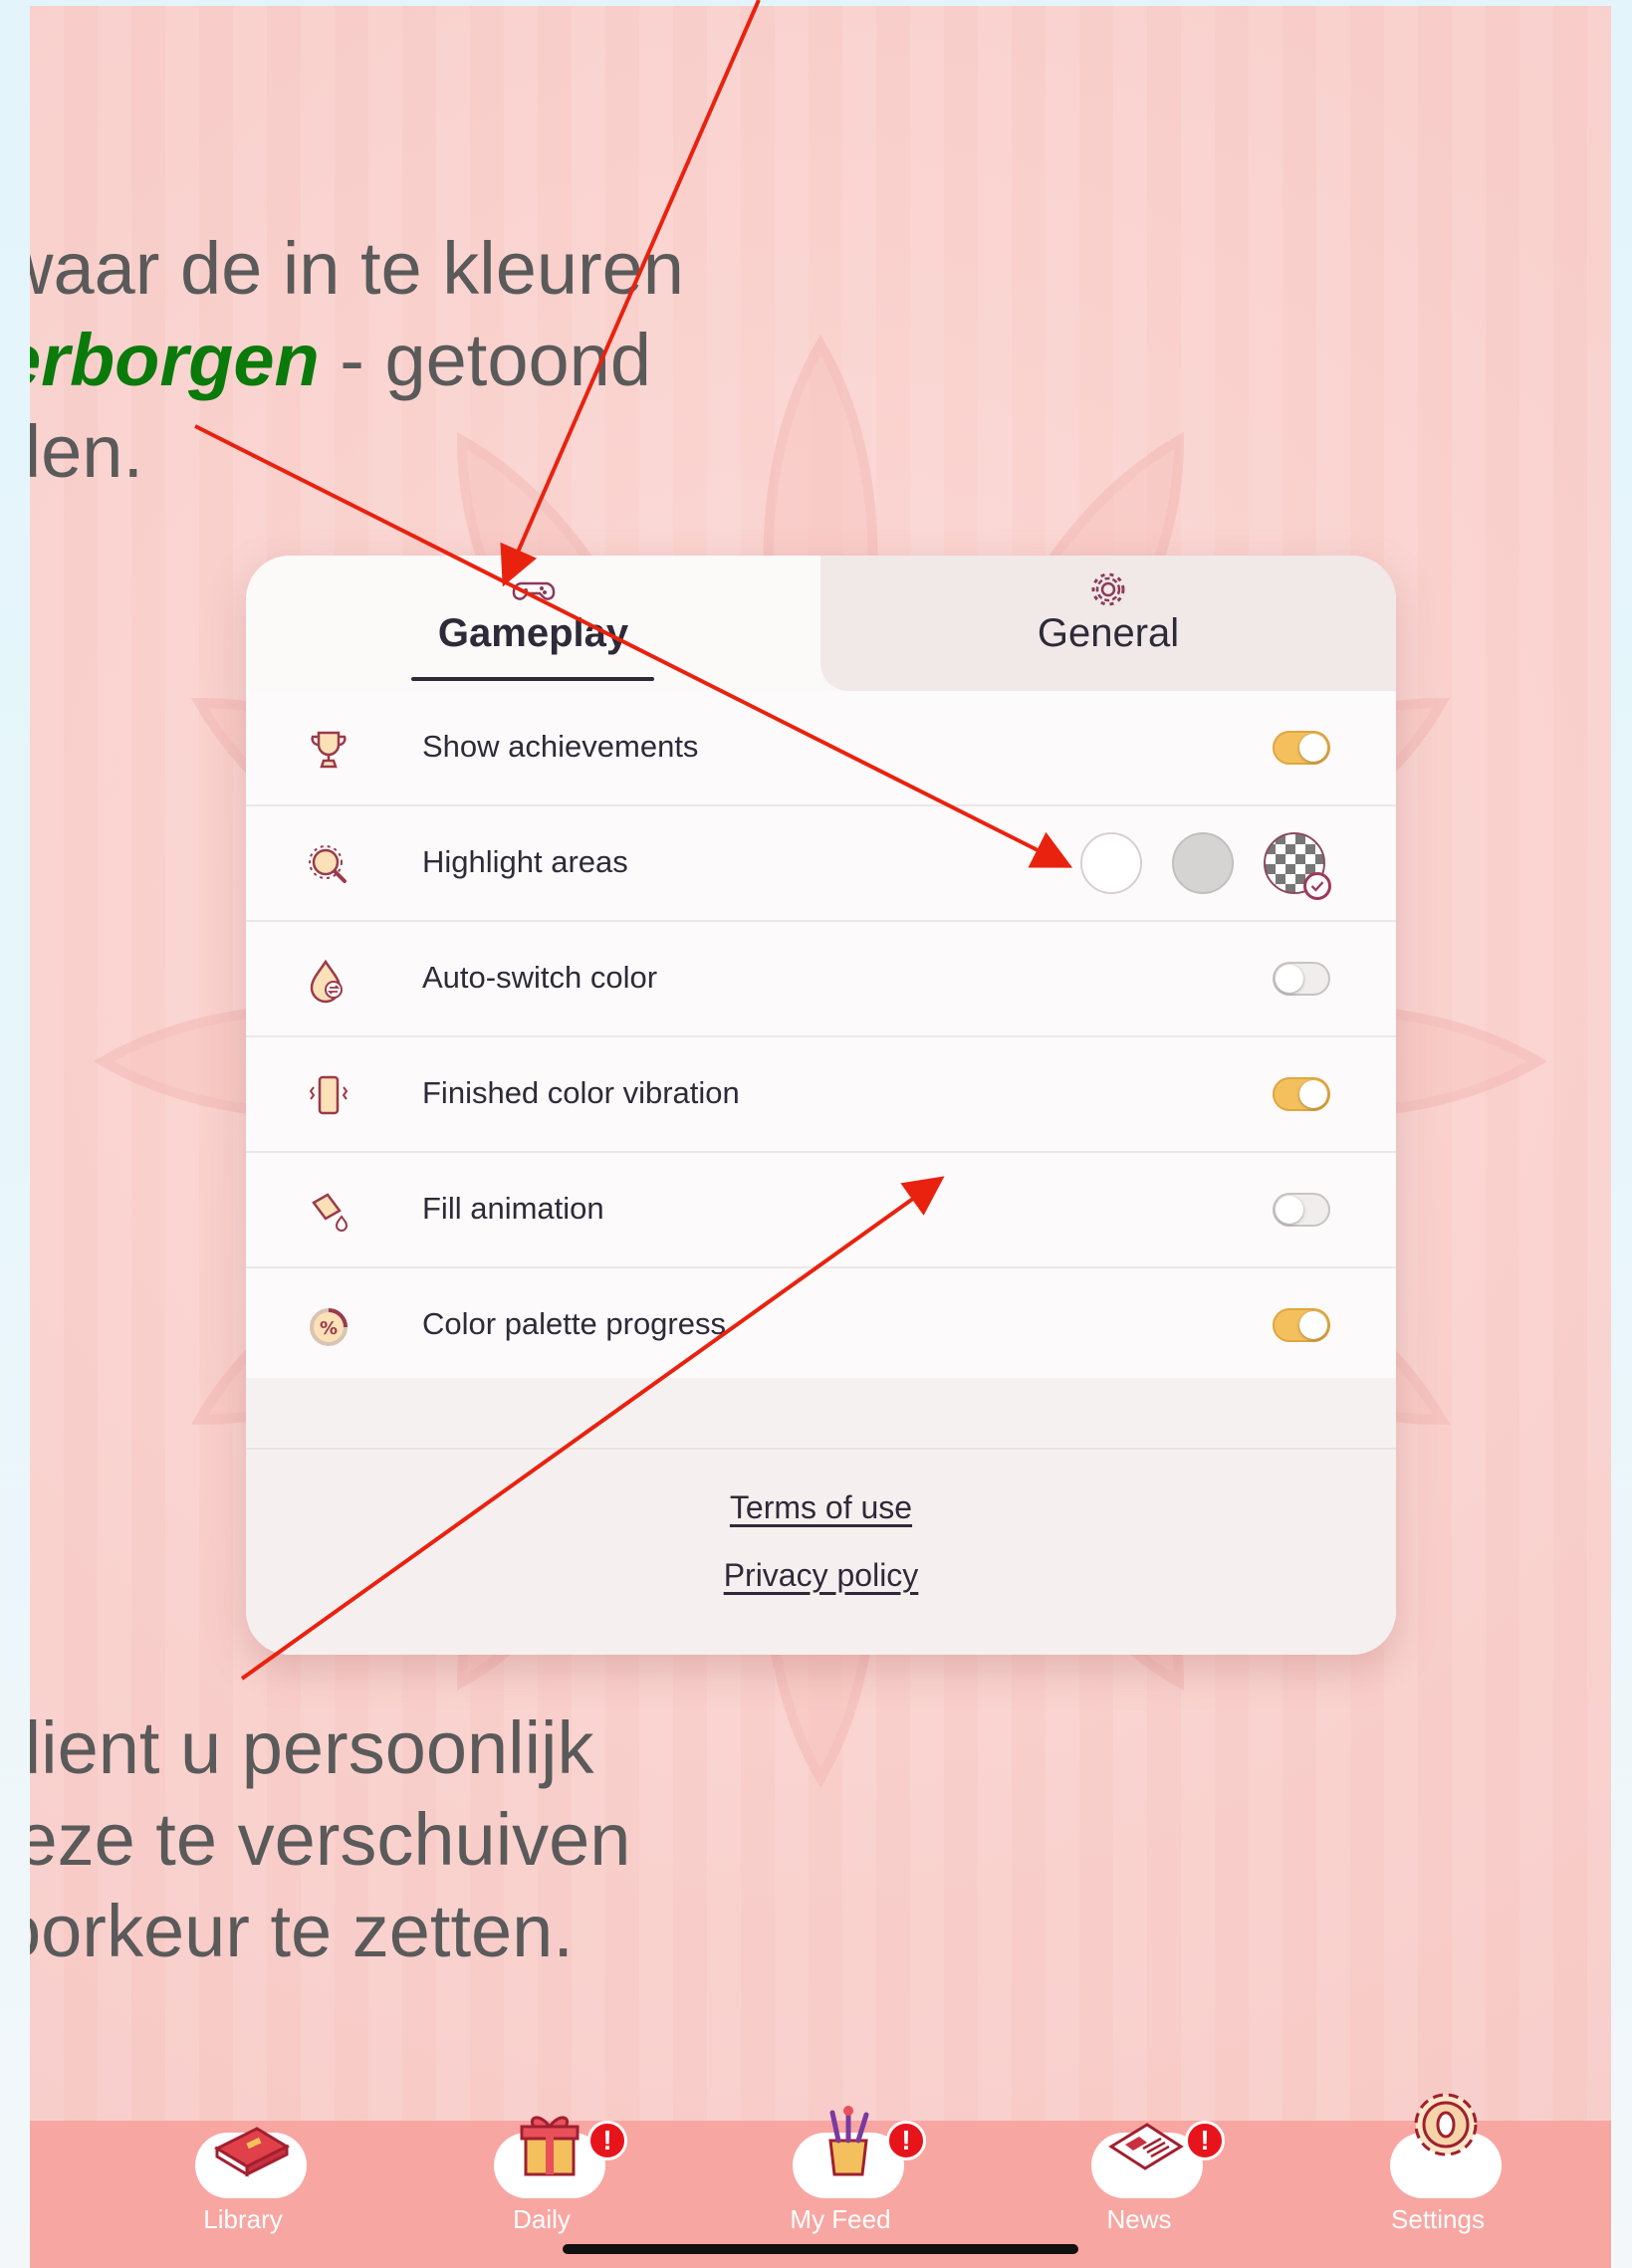 The image size is (1632, 2268). Describe the element at coordinates (87, 451) in the screenshot. I see `instruction-top-line-3: den.` at that location.